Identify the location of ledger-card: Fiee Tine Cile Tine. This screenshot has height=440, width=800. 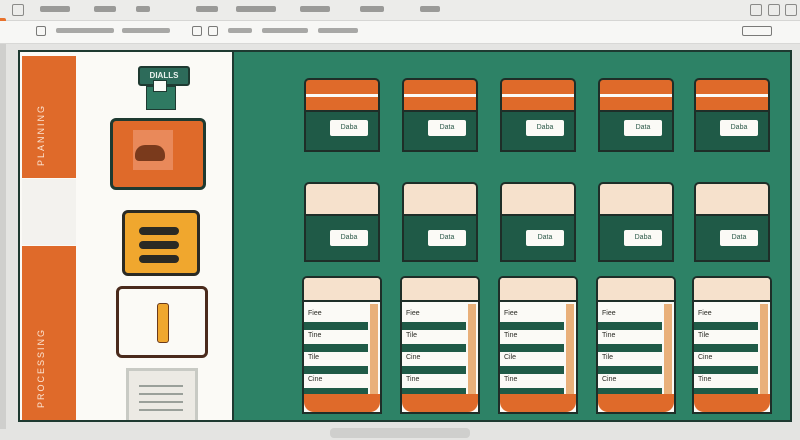
(538, 345).